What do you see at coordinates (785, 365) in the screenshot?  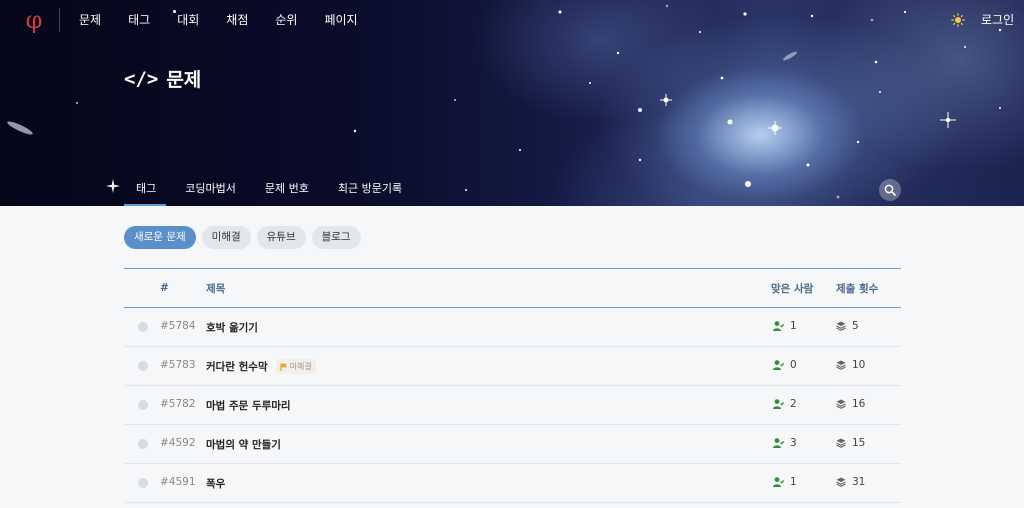 I see `solved-count: 0` at bounding box center [785, 365].